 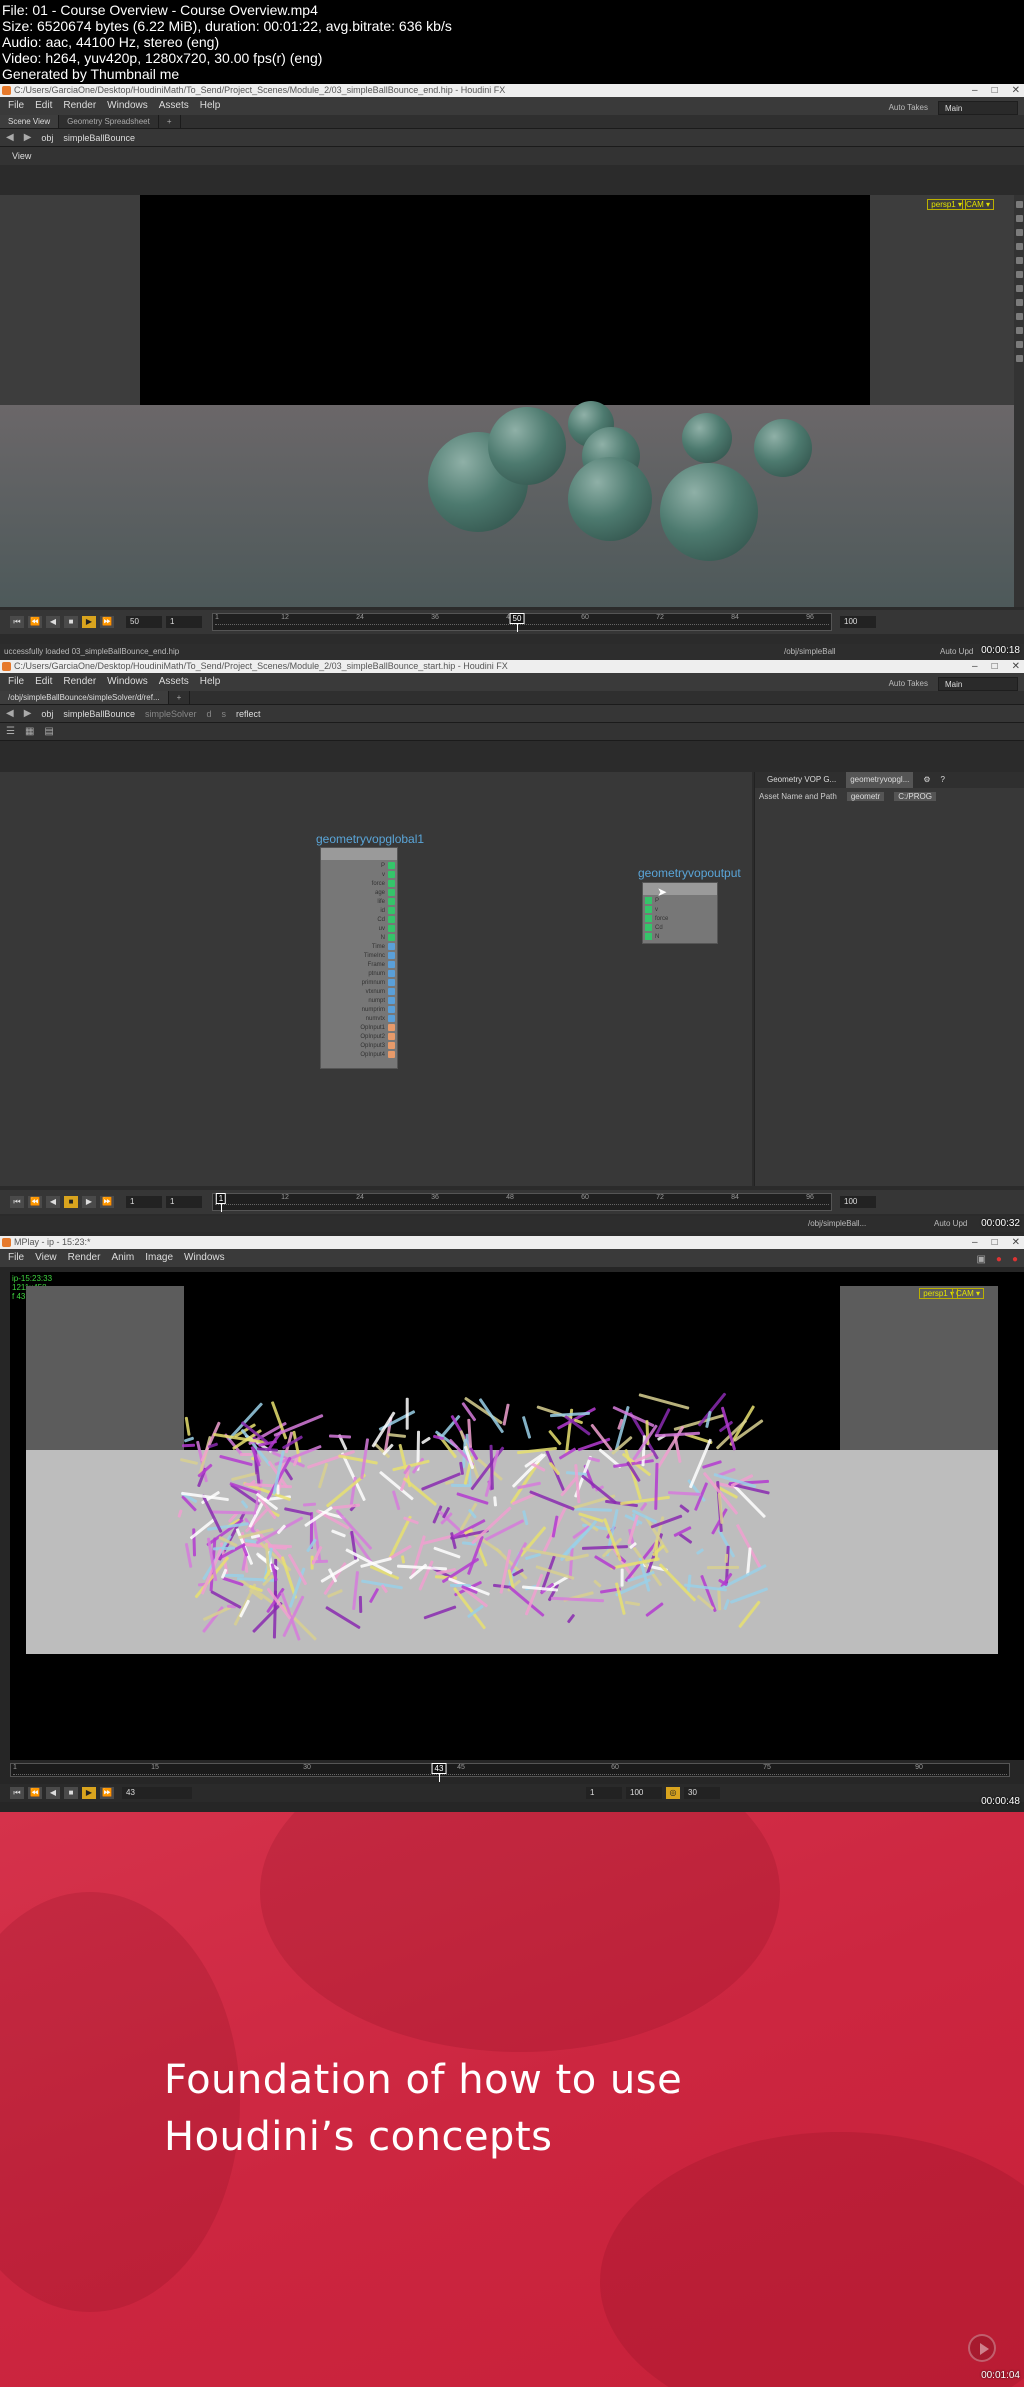 I want to click on current-frame-field: 50, so click(x=144, y=622).